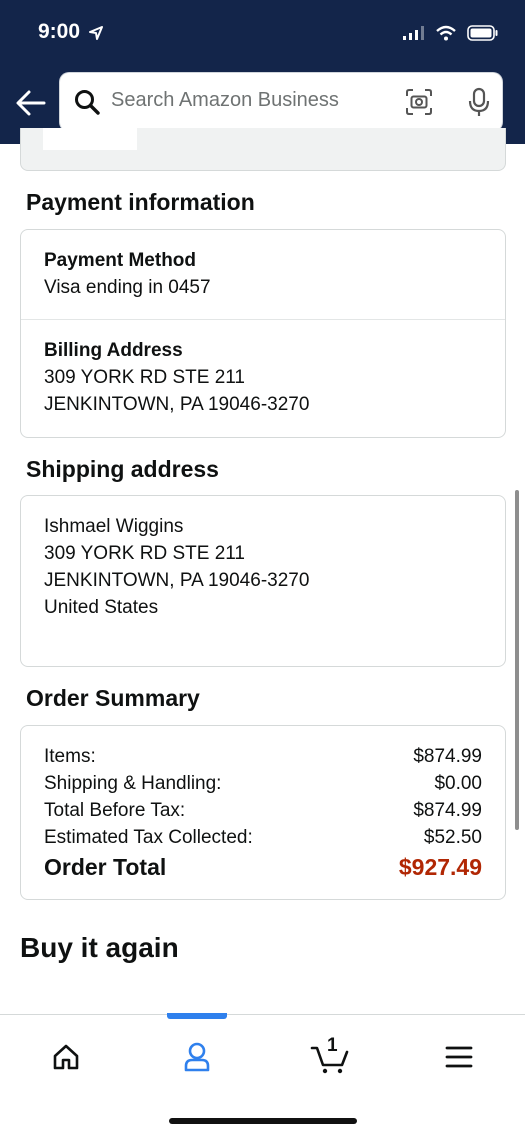 This screenshot has height=1137, width=525. What do you see at coordinates (87, 102) in the screenshot?
I see `search-icon` at bounding box center [87, 102].